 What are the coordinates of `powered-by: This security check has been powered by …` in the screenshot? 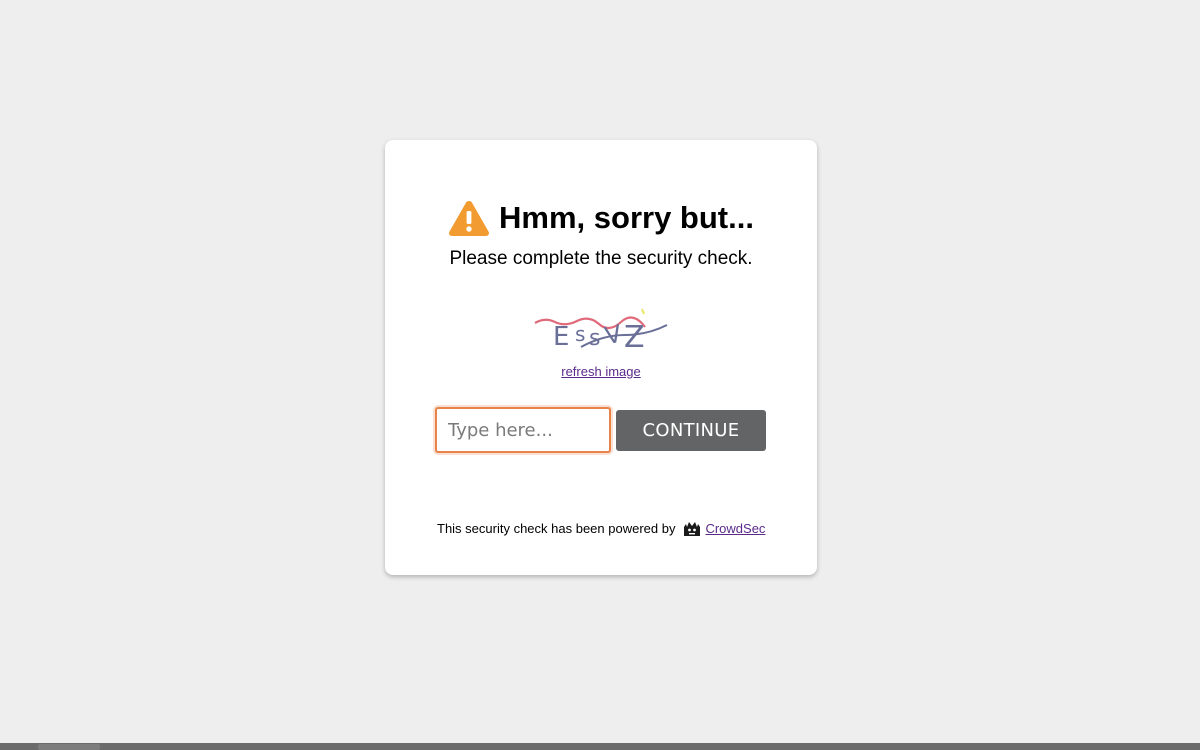 It's located at (601, 528).